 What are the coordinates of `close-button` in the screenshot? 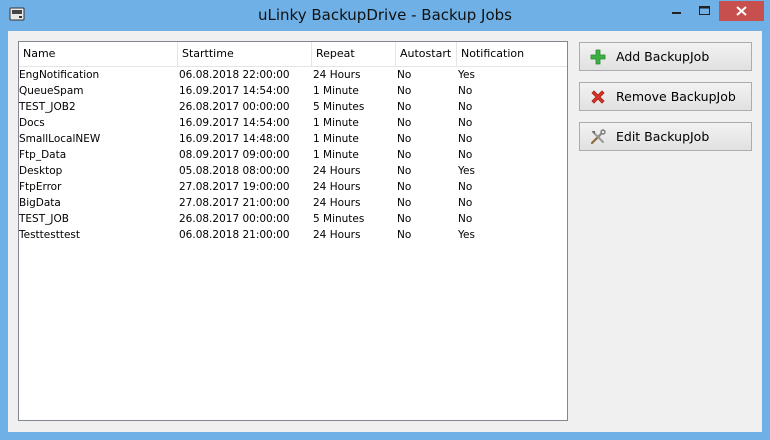 It's located at (741, 11).